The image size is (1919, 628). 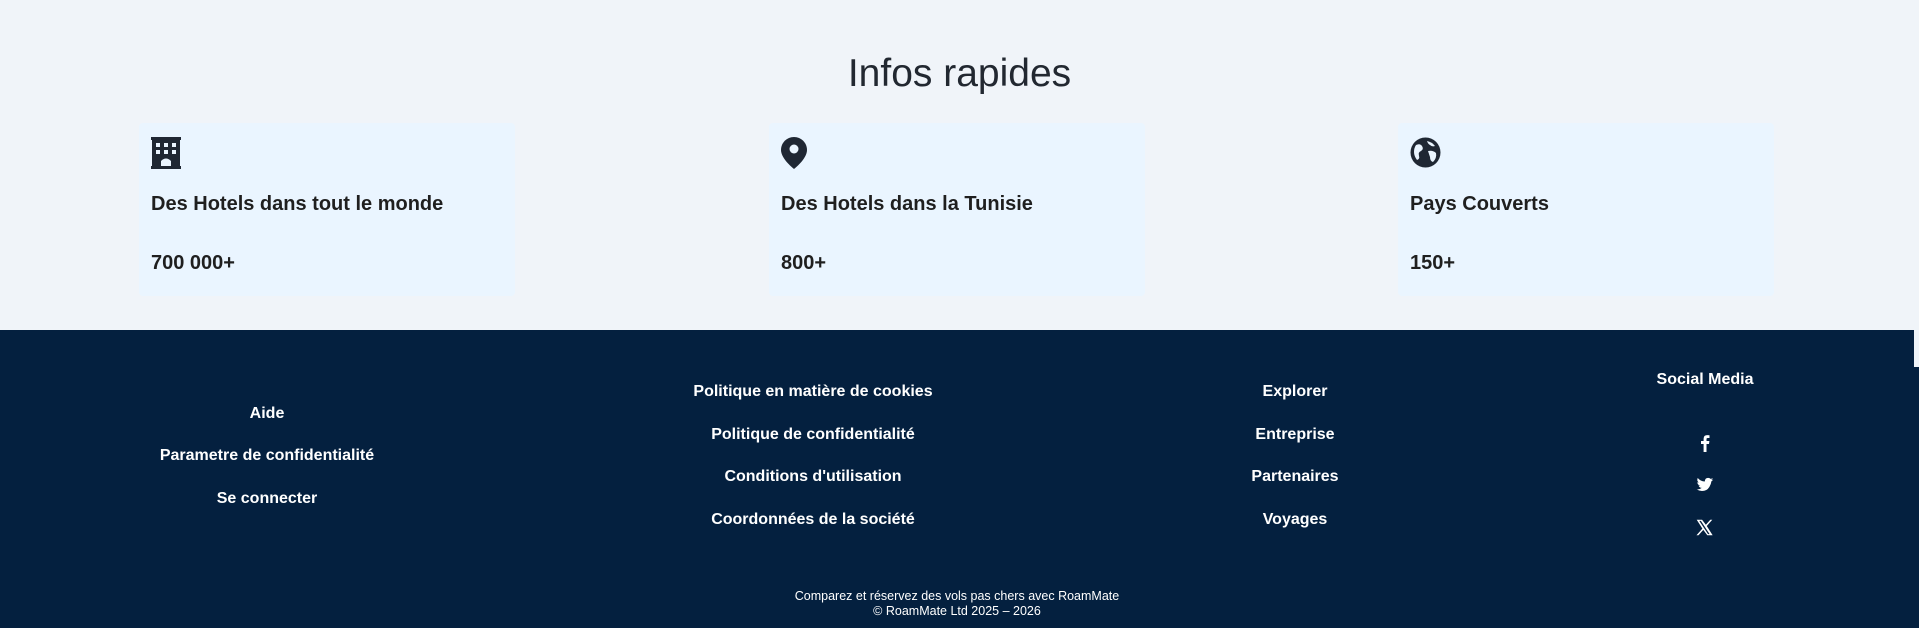 What do you see at coordinates (267, 414) in the screenshot?
I see `footer-link-help: Aide` at bounding box center [267, 414].